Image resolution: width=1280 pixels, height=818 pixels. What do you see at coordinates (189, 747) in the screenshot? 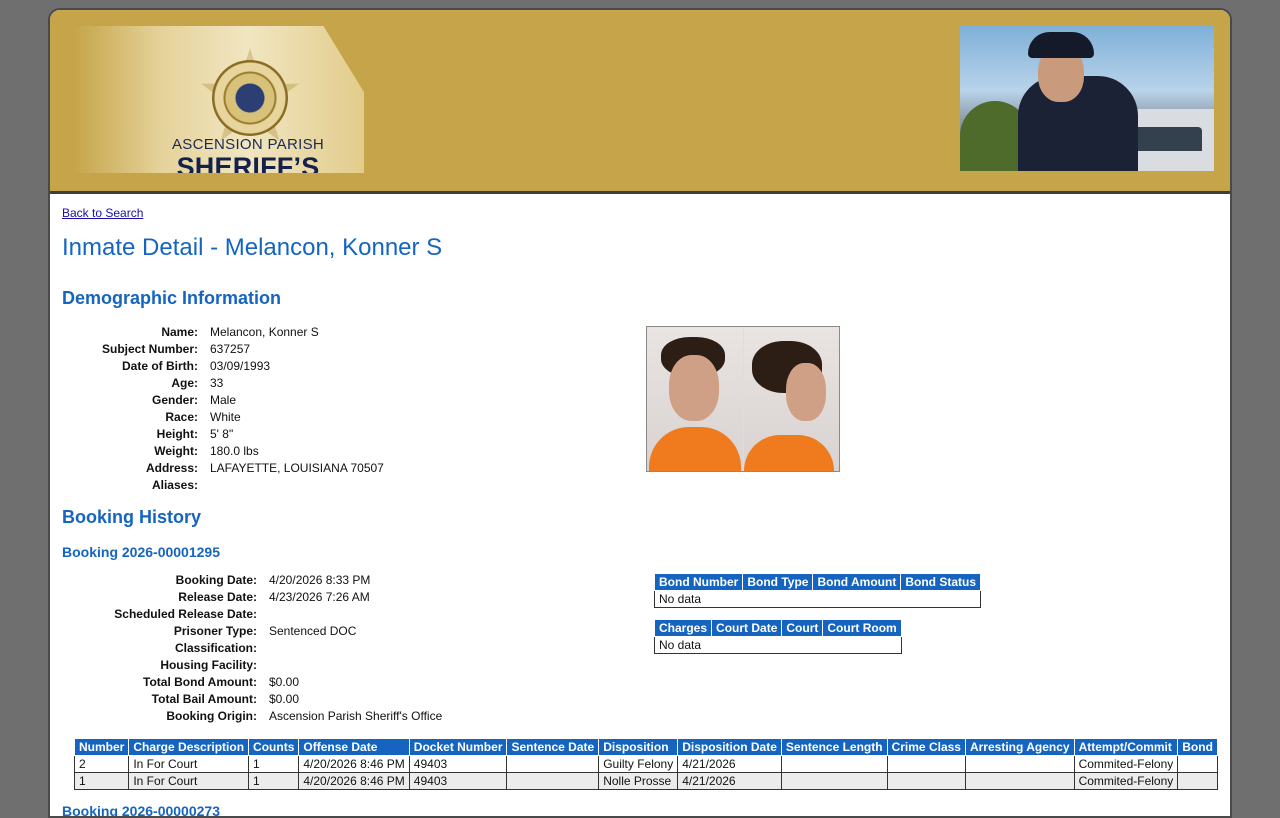
I see `charges-column-header: Charge Description` at bounding box center [189, 747].